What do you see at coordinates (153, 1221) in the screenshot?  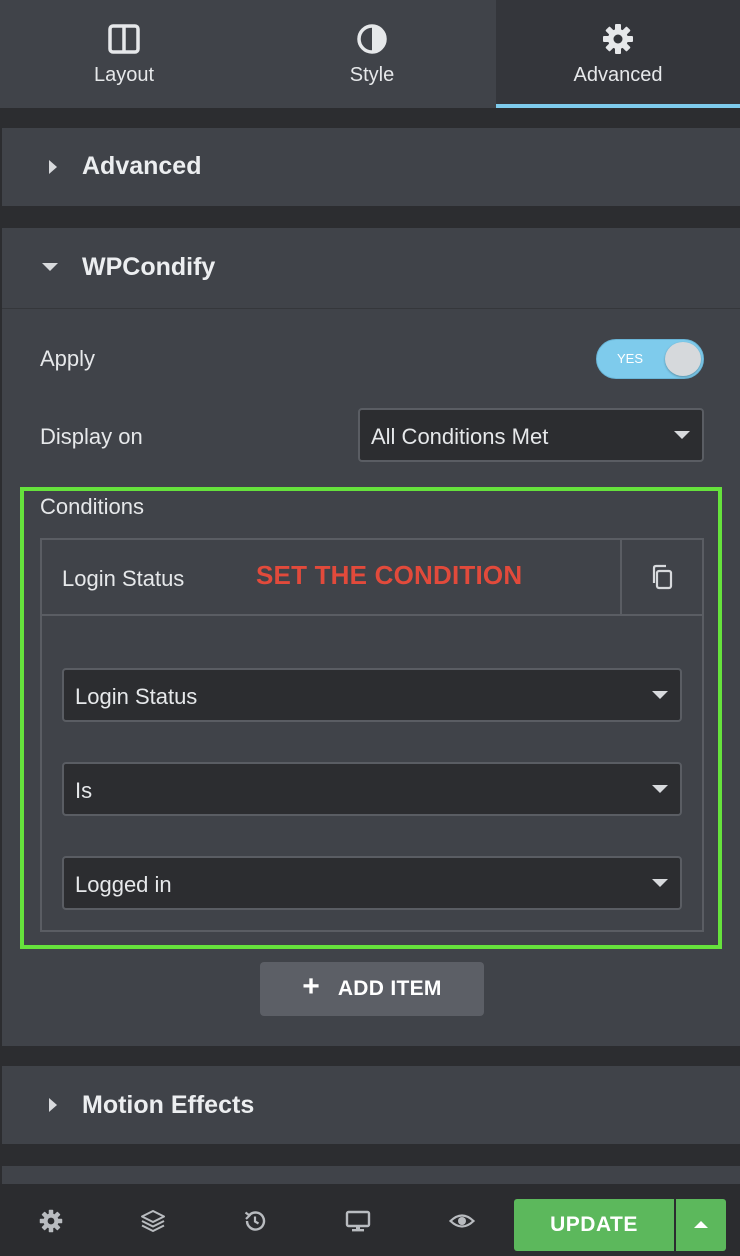 I see `layers-icon` at bounding box center [153, 1221].